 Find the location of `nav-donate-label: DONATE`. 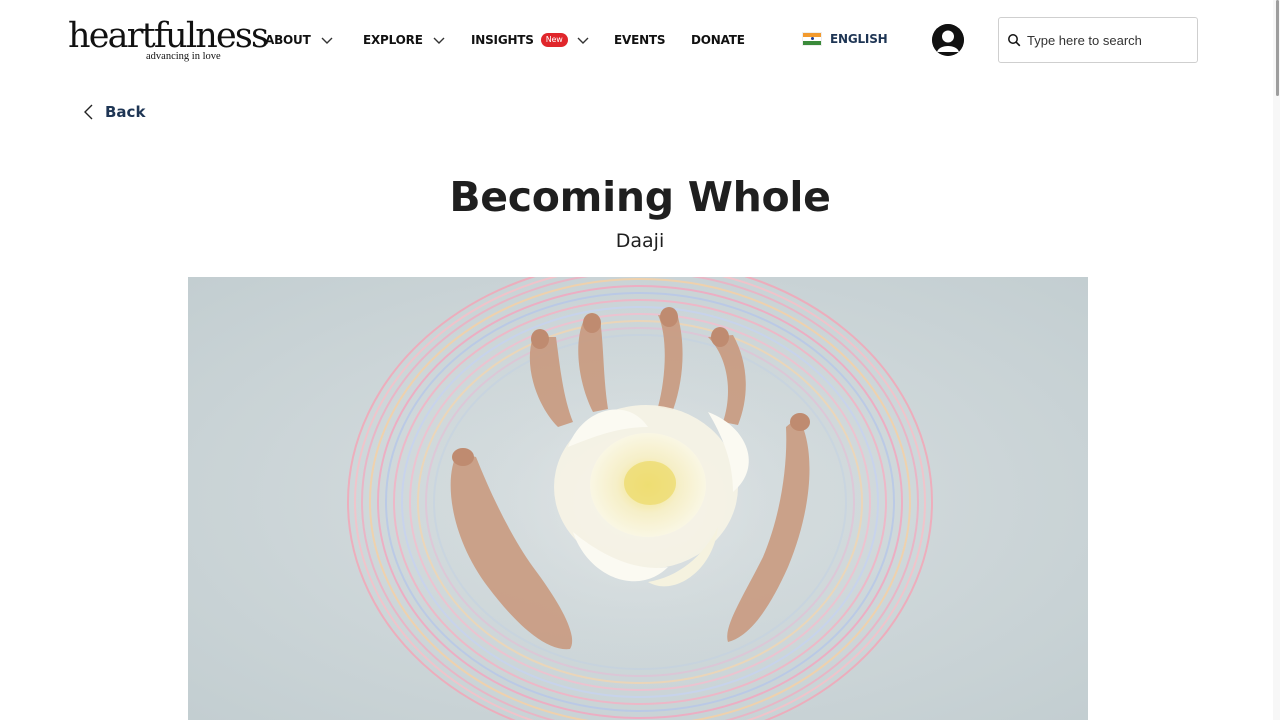

nav-donate-label: DONATE is located at coordinates (718, 40).